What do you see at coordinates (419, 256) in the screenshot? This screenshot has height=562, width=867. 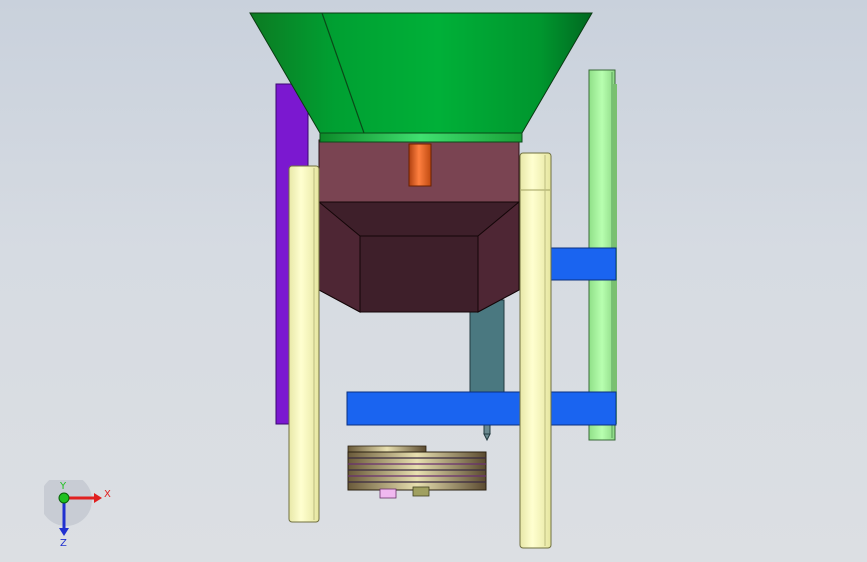 I see `housing-lower-chute` at bounding box center [419, 256].